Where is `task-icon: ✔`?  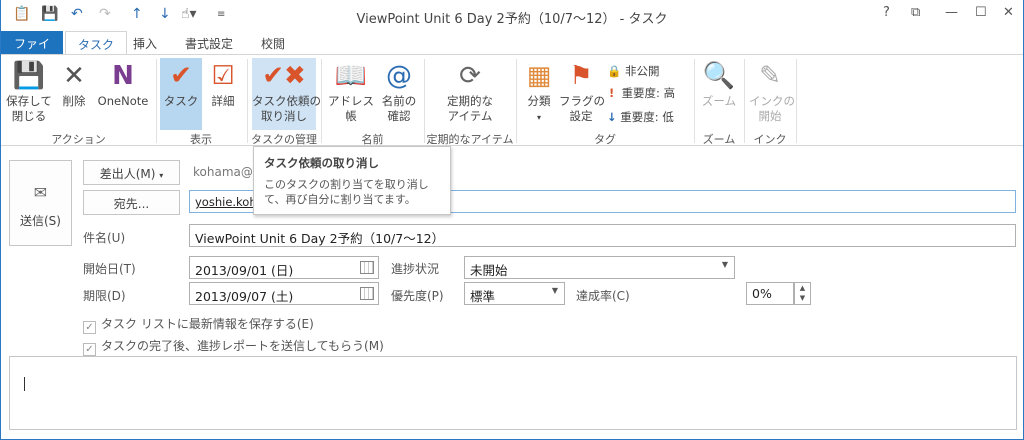 task-icon: ✔ is located at coordinates (181, 76).